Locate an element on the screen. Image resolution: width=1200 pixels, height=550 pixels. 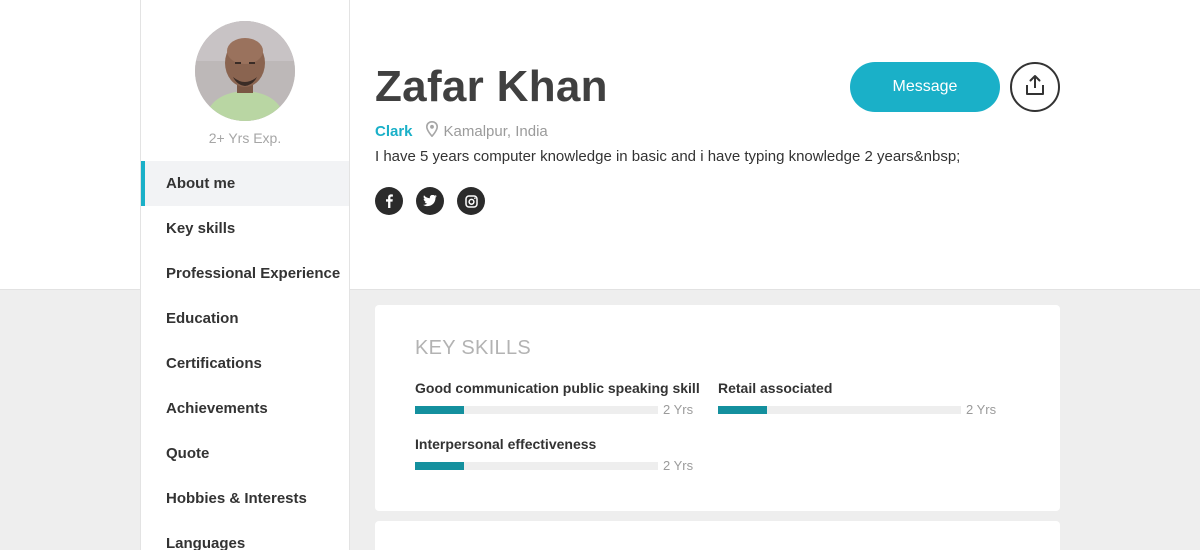
next-section-card is located at coordinates (717, 535).